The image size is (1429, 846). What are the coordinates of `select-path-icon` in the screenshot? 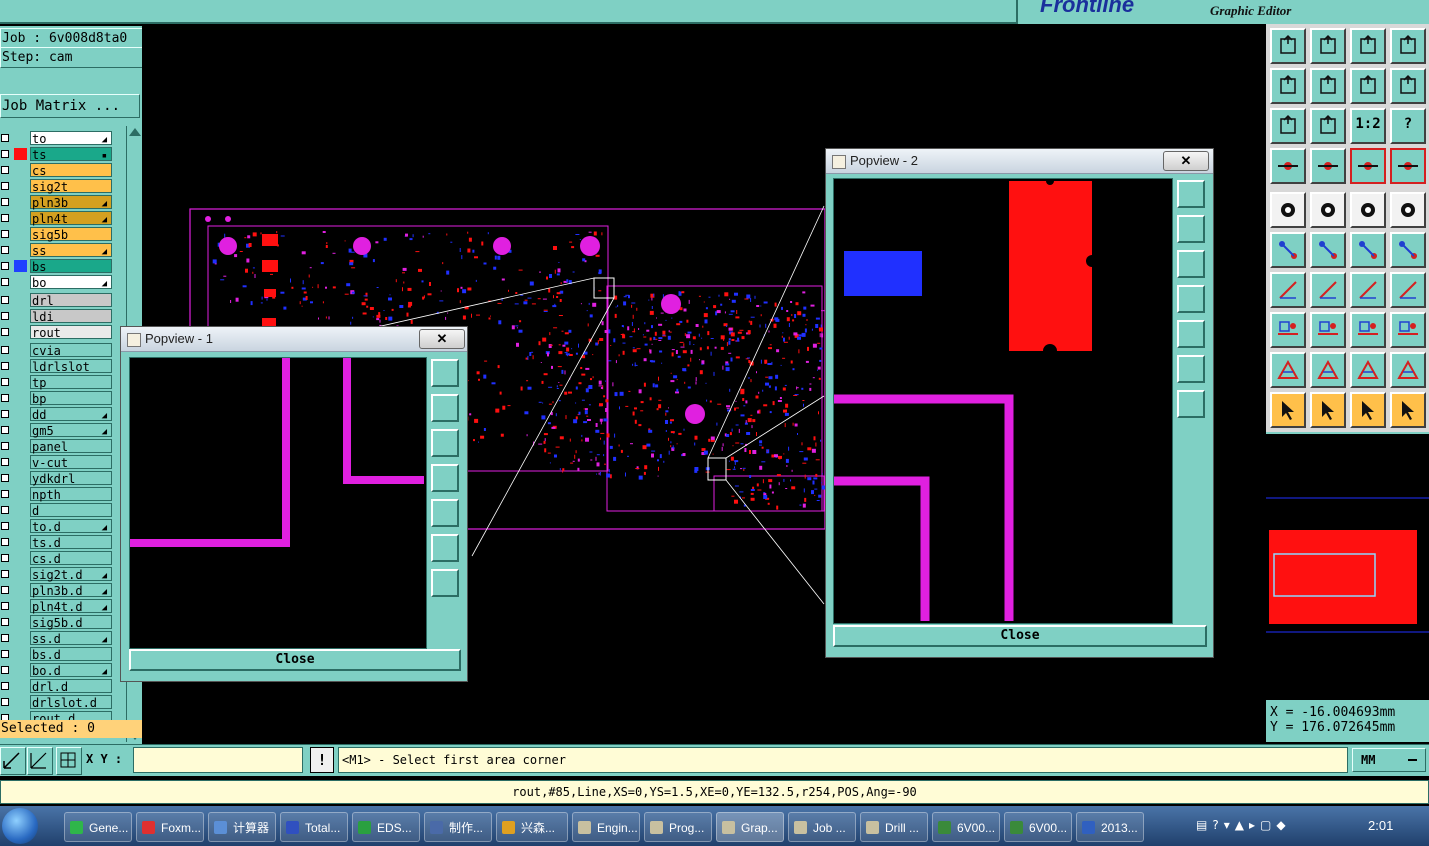 It's located at (1408, 410).